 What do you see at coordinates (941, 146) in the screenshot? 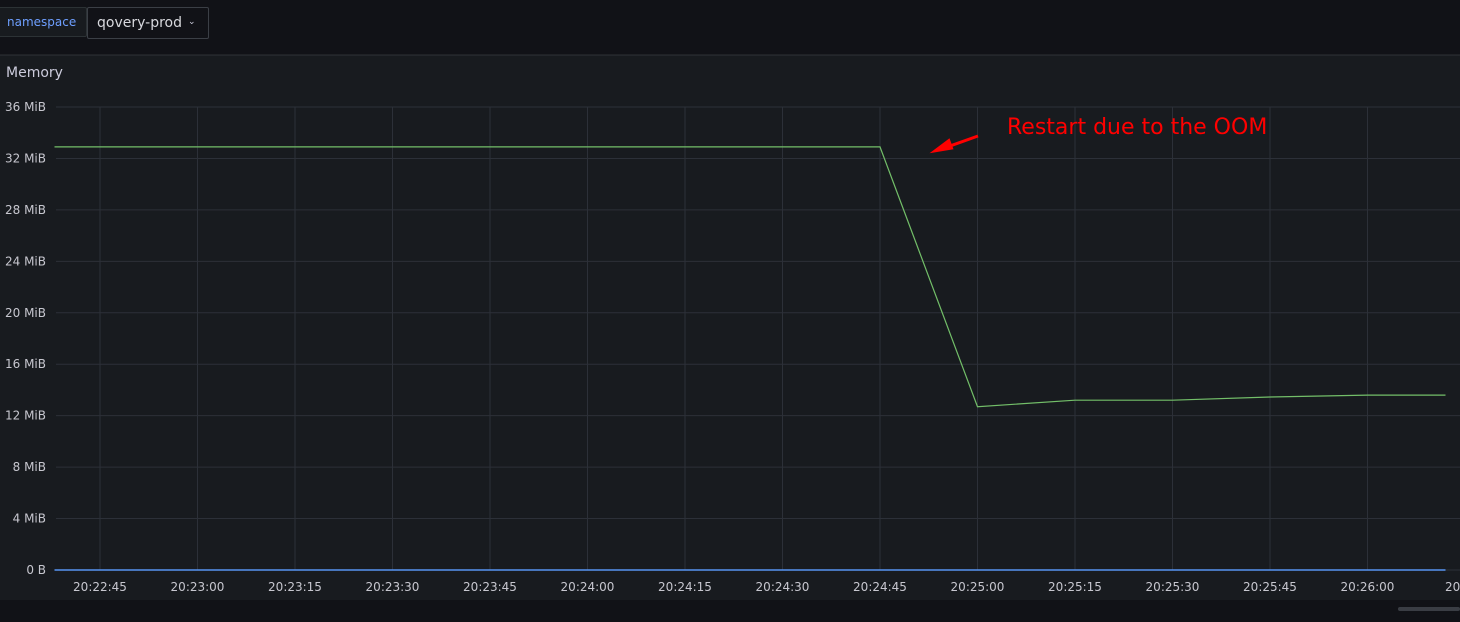
I see `annotation-arrowhead-icon` at bounding box center [941, 146].